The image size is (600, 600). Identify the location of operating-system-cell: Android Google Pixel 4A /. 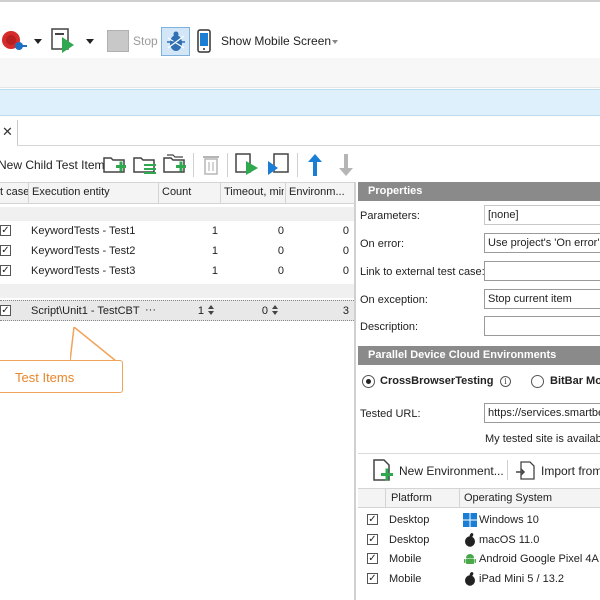
(539, 559).